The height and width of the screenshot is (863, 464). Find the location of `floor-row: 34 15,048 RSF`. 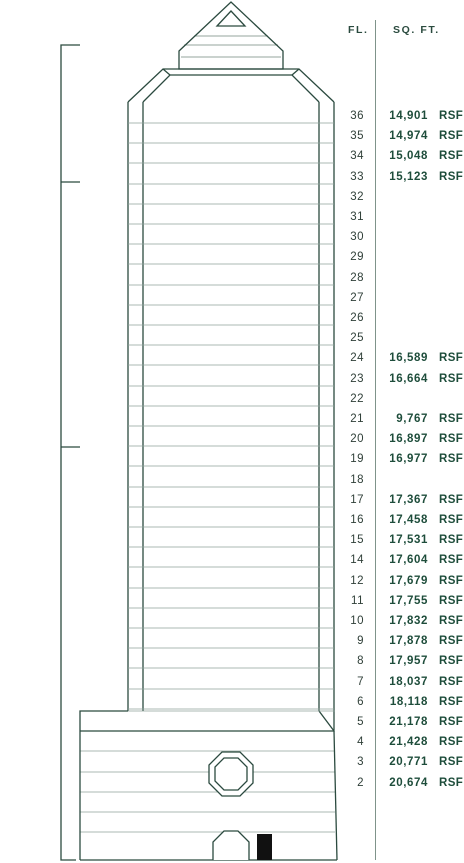

floor-row: 34 15,048 RSF is located at coordinates (232, 157).